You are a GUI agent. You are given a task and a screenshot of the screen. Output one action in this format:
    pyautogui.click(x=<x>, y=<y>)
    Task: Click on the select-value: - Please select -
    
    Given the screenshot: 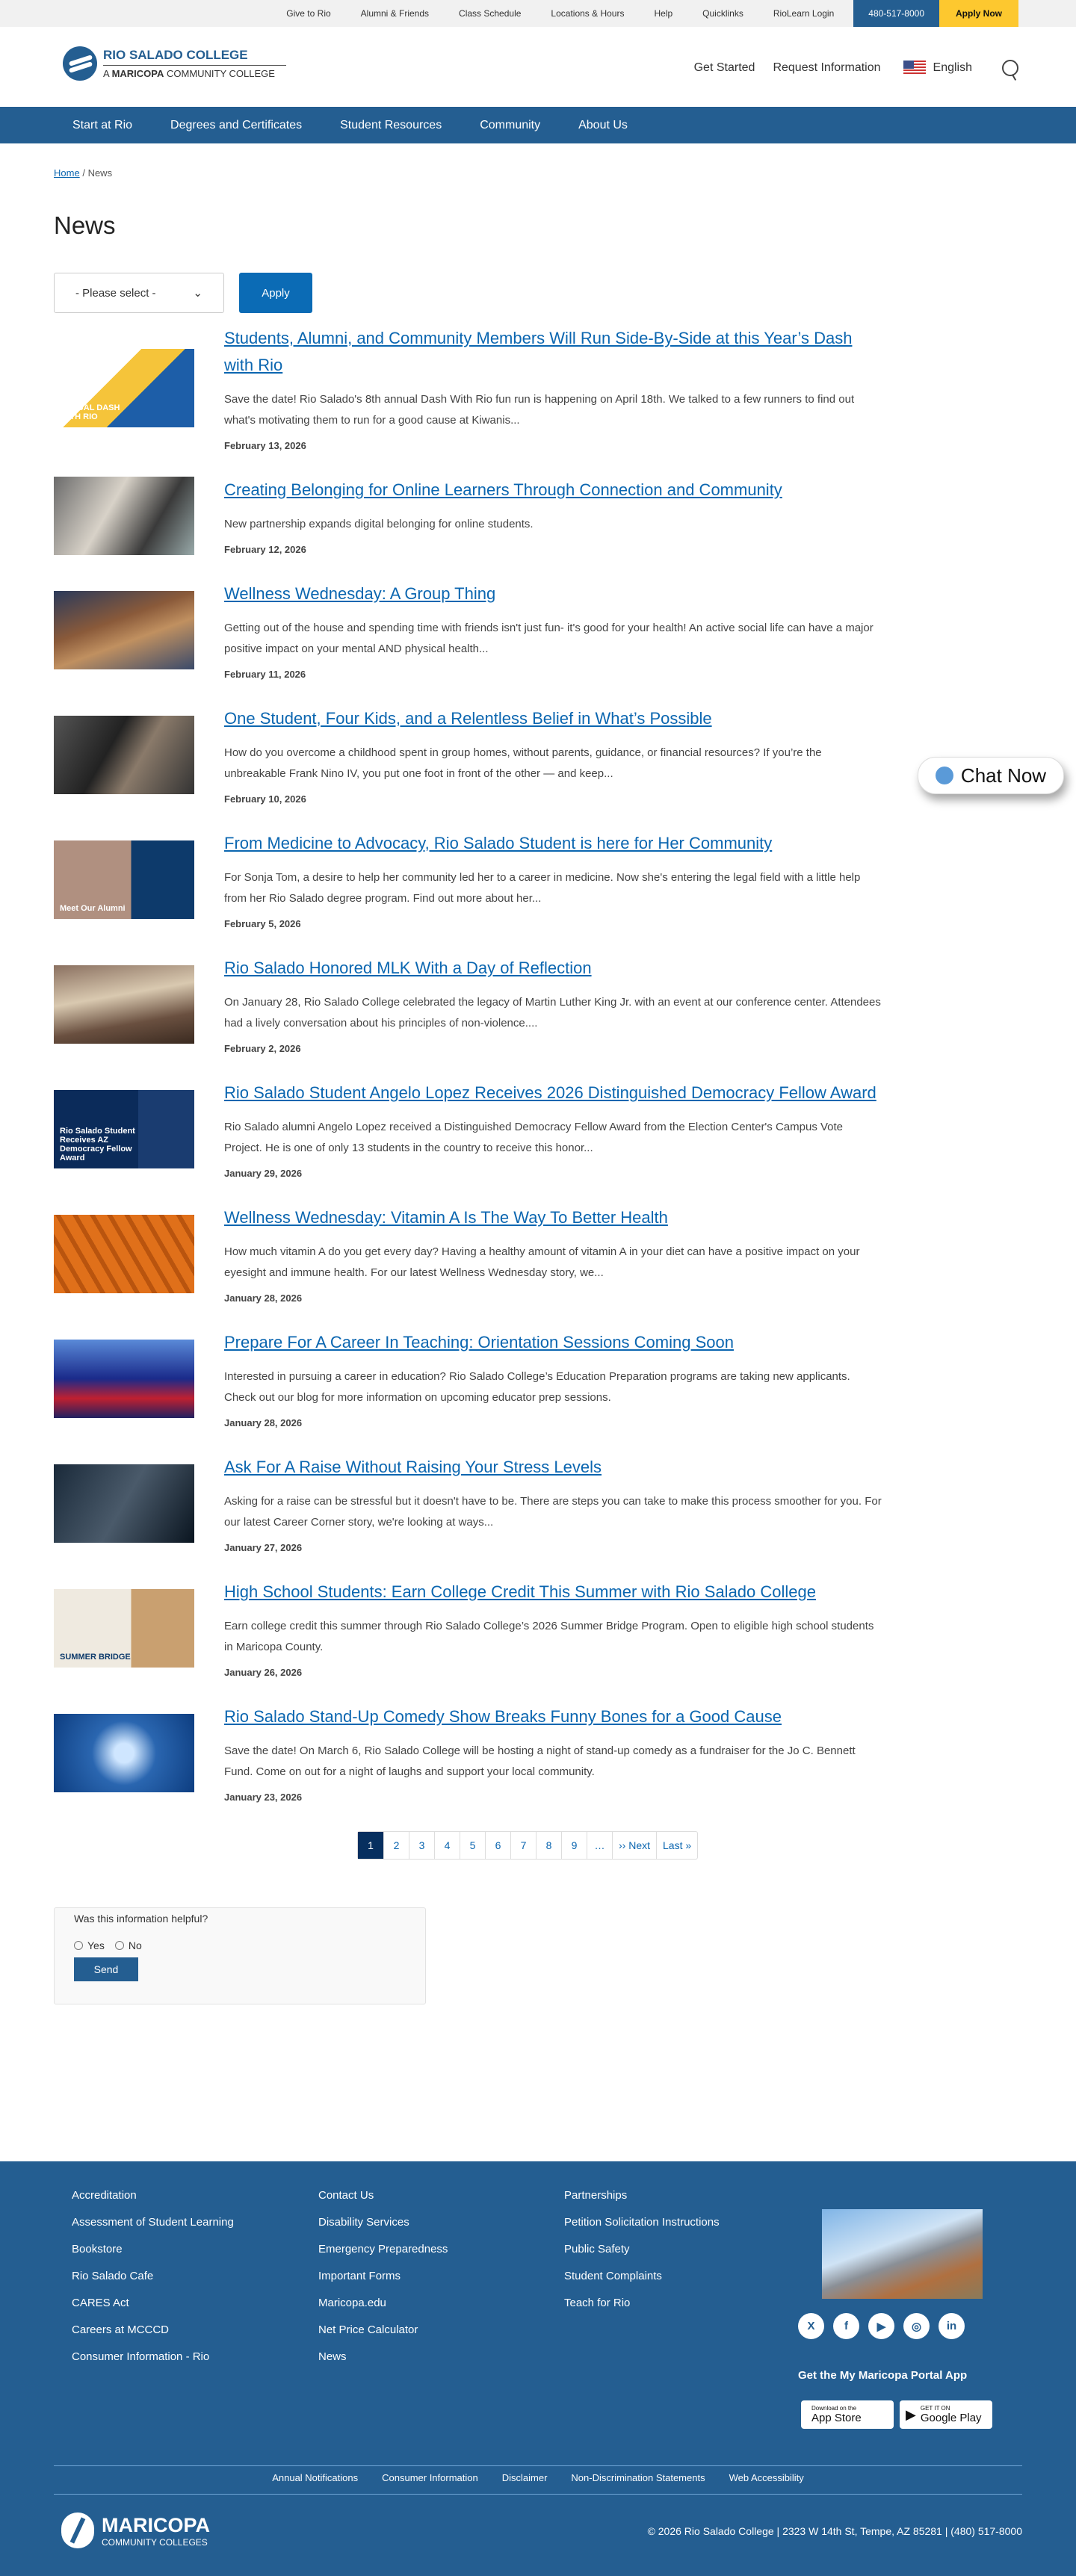 What is the action you would take?
    pyautogui.click(x=116, y=293)
    